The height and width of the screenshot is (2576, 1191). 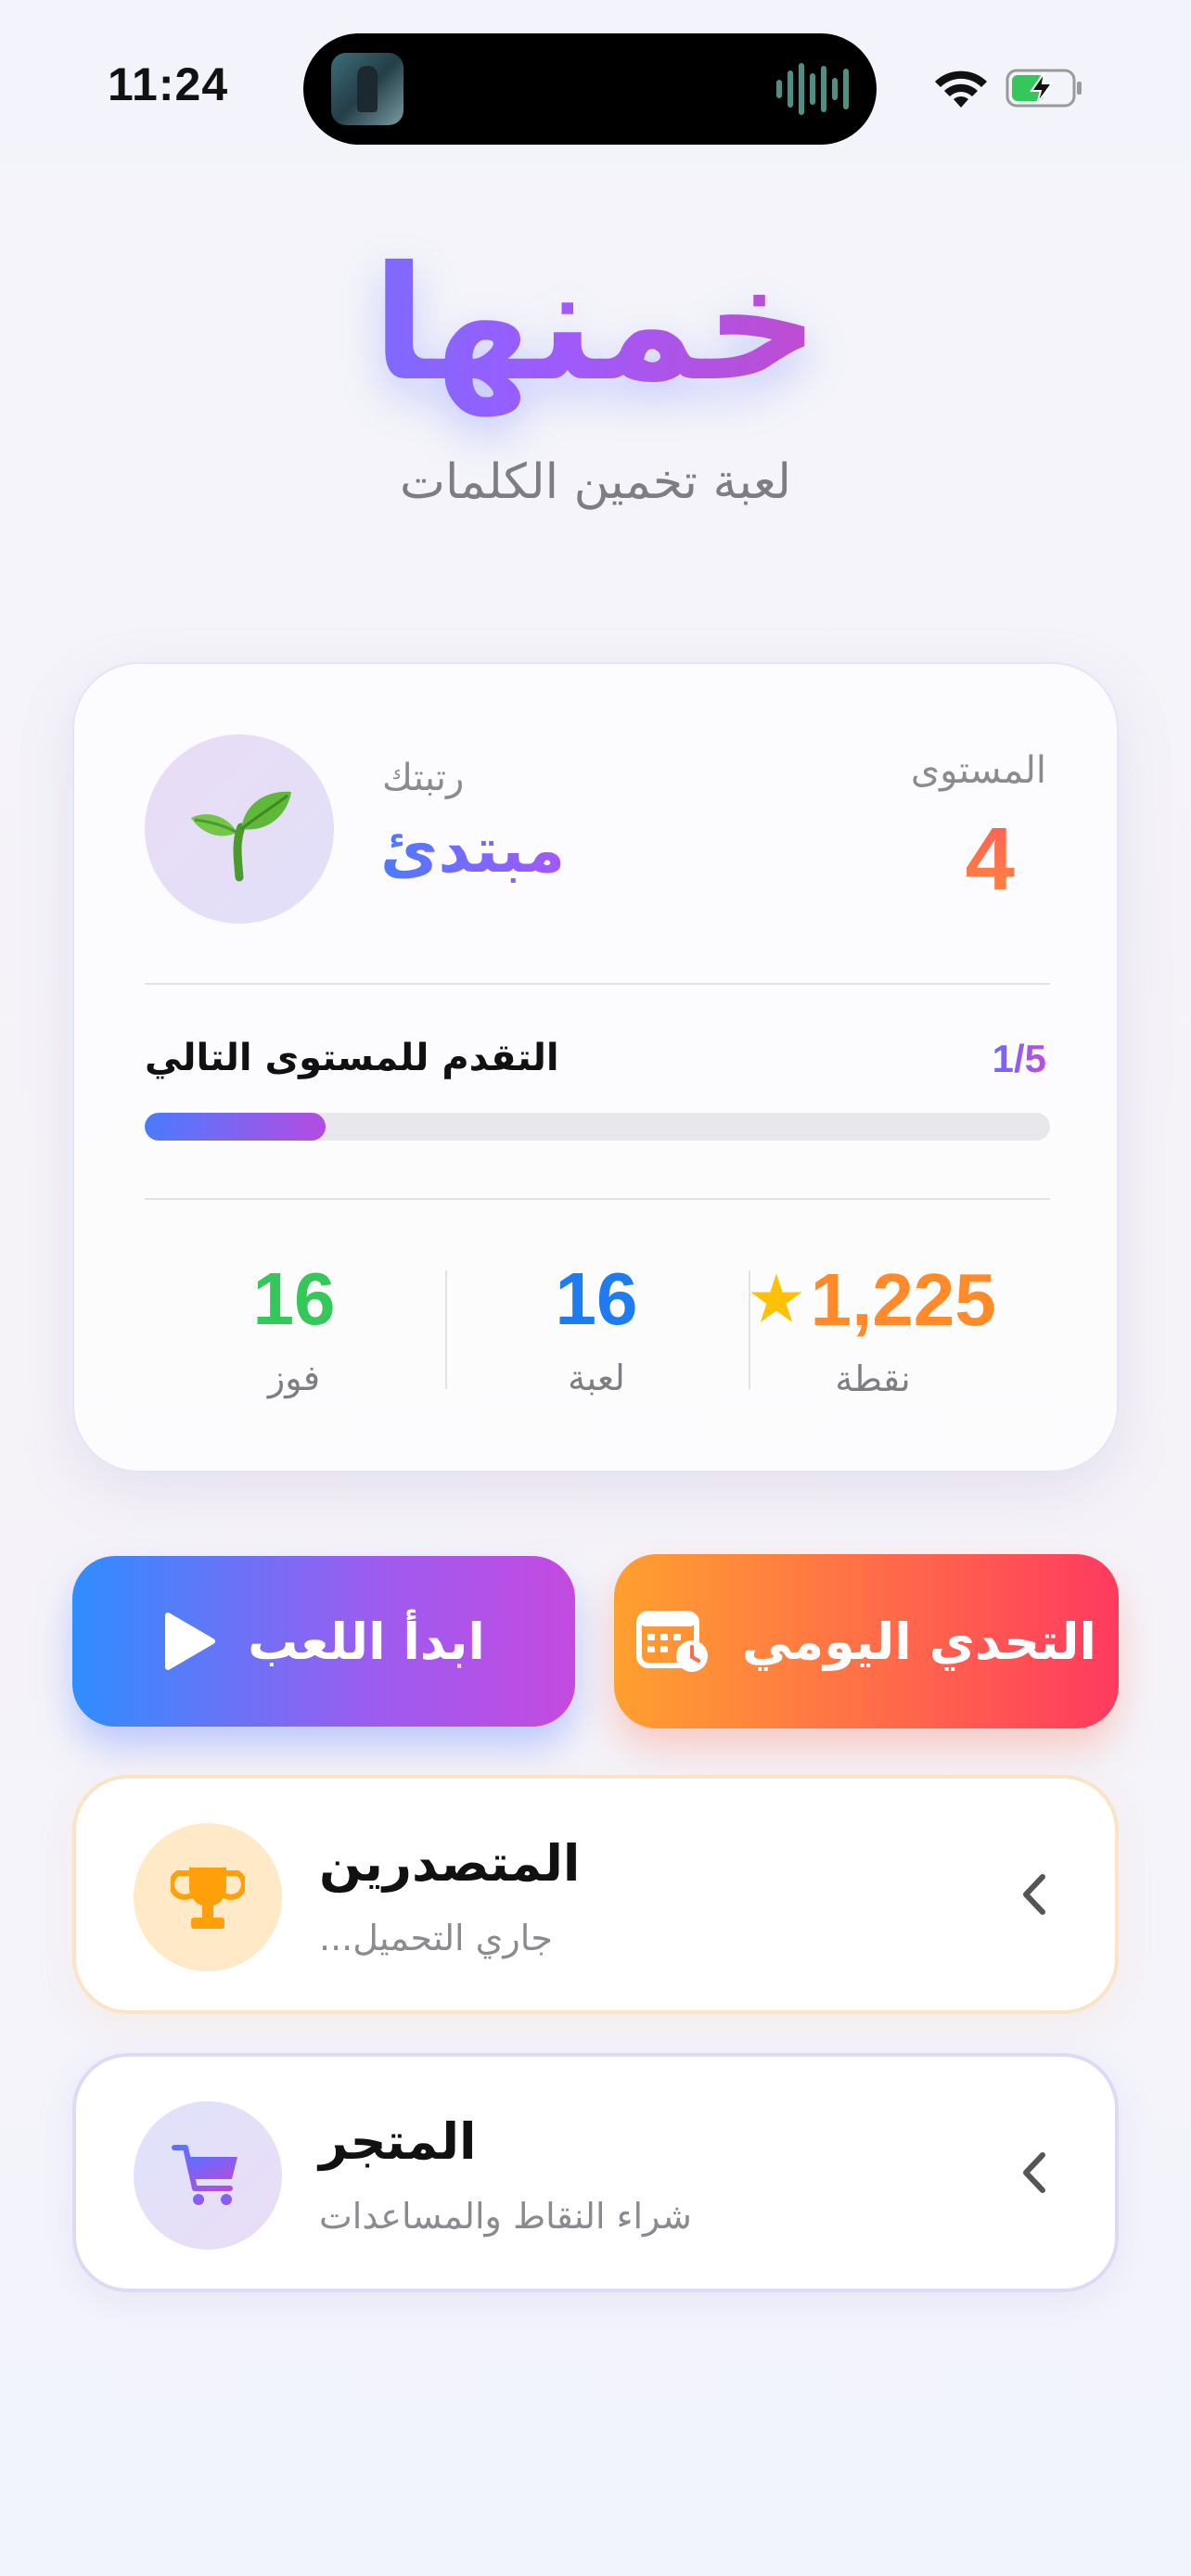 What do you see at coordinates (204, 2175) in the screenshot?
I see `cart-icon` at bounding box center [204, 2175].